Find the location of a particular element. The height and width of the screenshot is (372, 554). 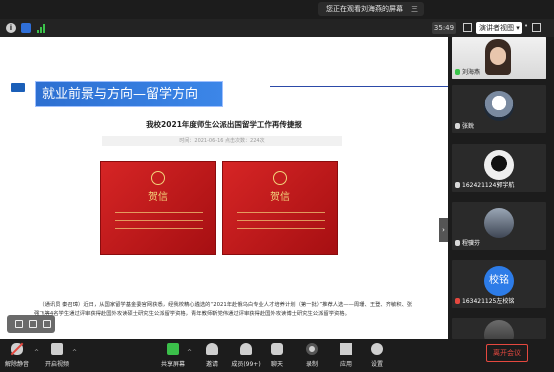

zoom-icon is located at coordinates (47, 324).